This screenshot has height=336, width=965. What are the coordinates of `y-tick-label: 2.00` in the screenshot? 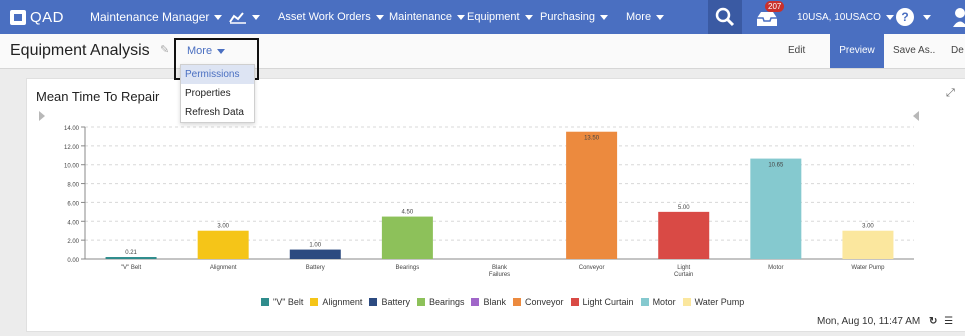 It's located at (73, 242).